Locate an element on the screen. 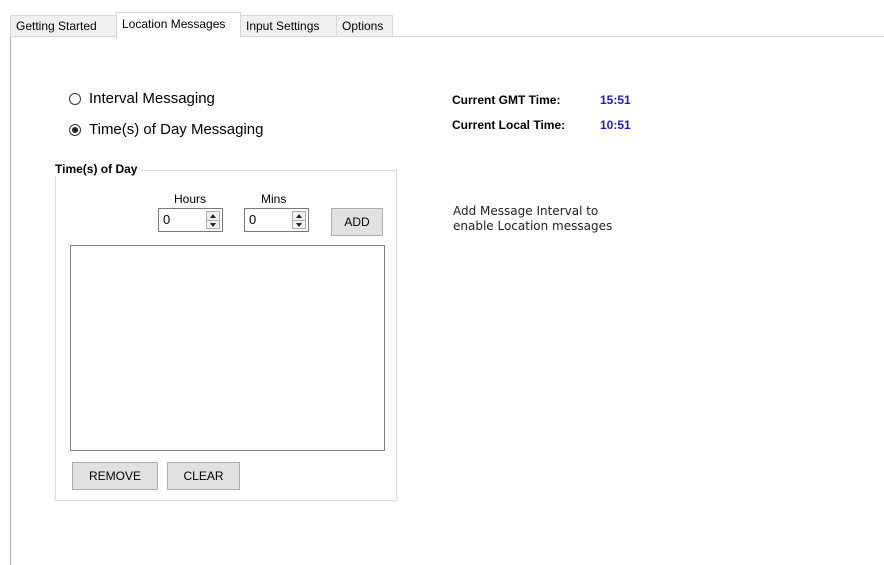 The image size is (884, 565). gmt-time-label: Current GMT Time: is located at coordinates (506, 100).